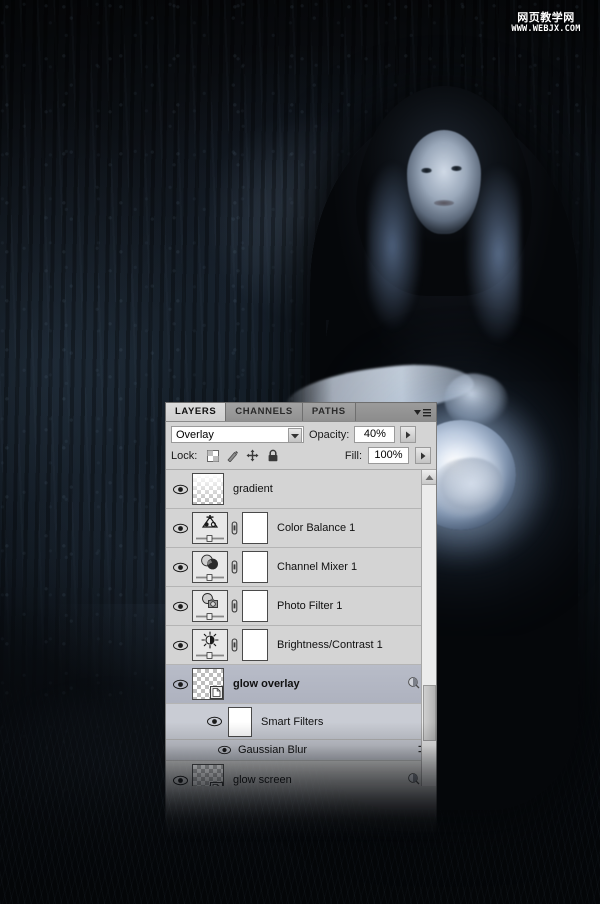  I want to click on scroll-up-icon, so click(429, 477).